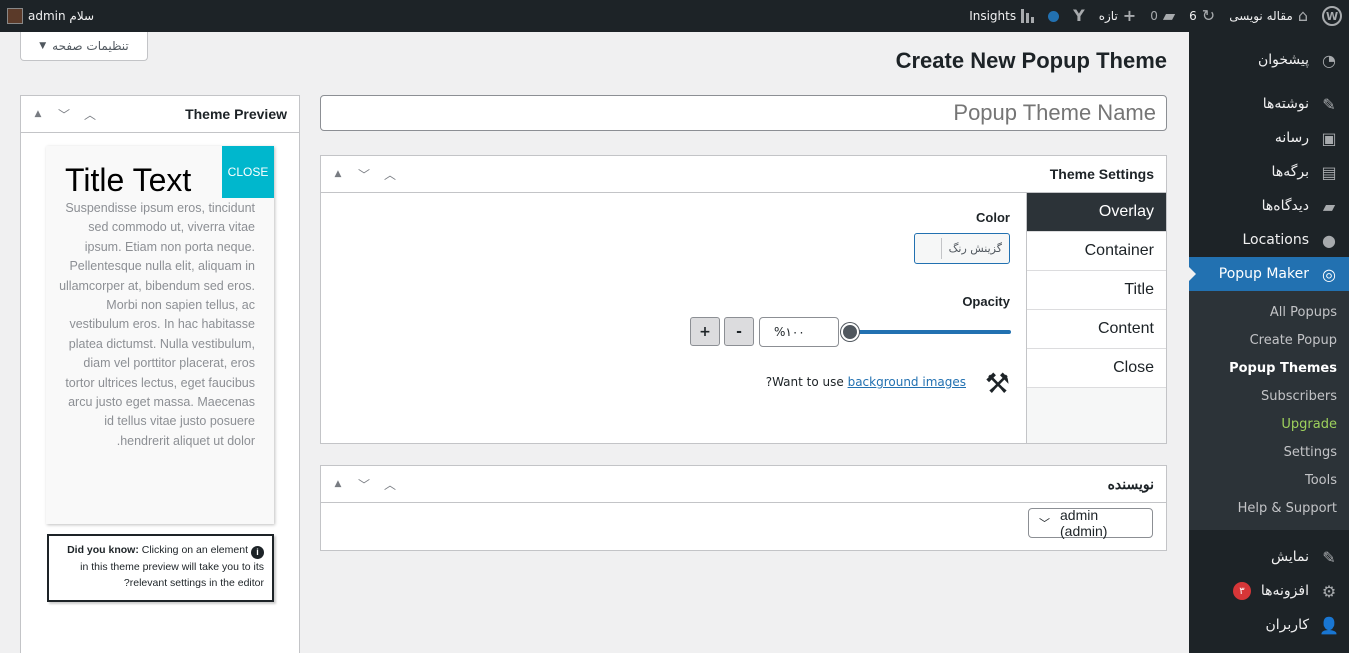  Describe the element at coordinates (1108, 16) in the screenshot. I see `new-label: تازه` at that location.